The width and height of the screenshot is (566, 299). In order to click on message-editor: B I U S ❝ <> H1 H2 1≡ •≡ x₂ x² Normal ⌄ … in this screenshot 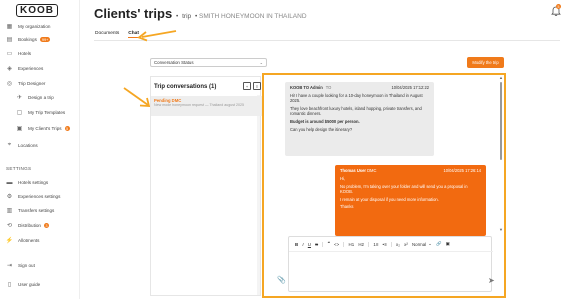, I will do `click(390, 264)`.